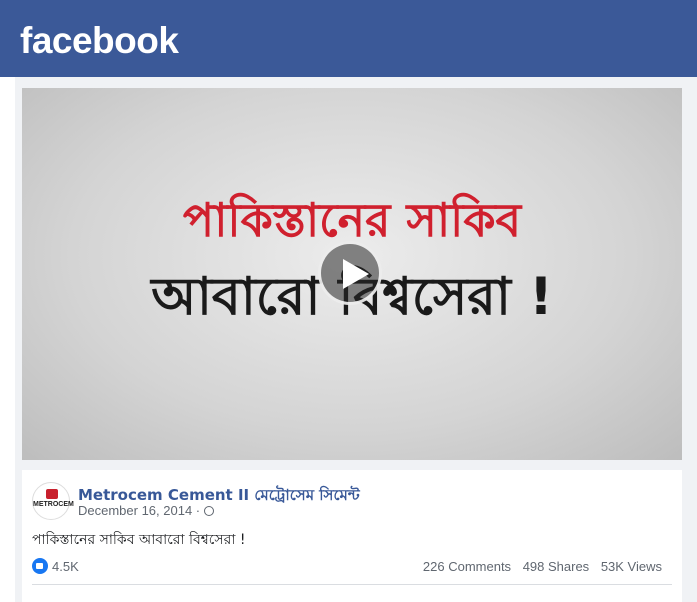 The width and height of the screenshot is (697, 602). I want to click on post-timestamp: December 16, 2014 ·, so click(146, 510).